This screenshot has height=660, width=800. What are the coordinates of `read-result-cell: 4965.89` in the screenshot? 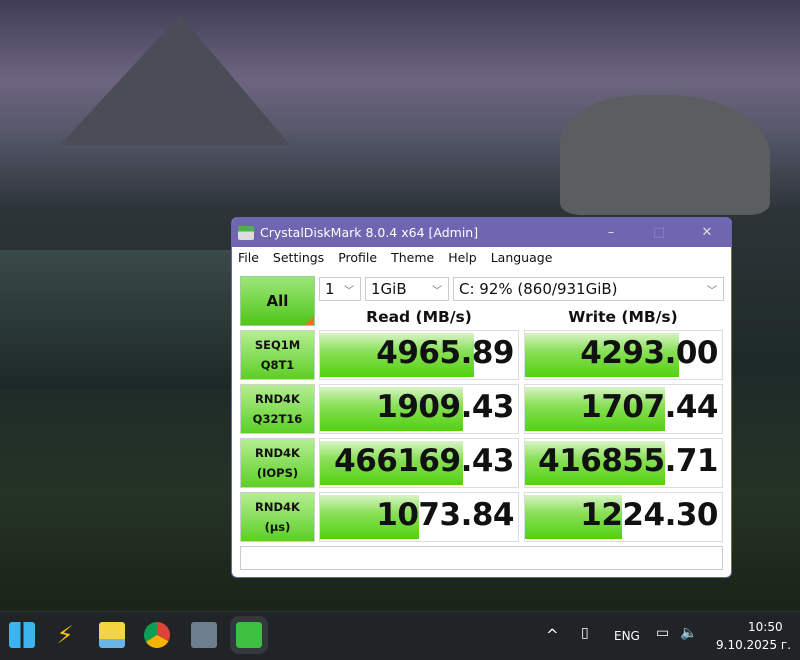 It's located at (419, 355).